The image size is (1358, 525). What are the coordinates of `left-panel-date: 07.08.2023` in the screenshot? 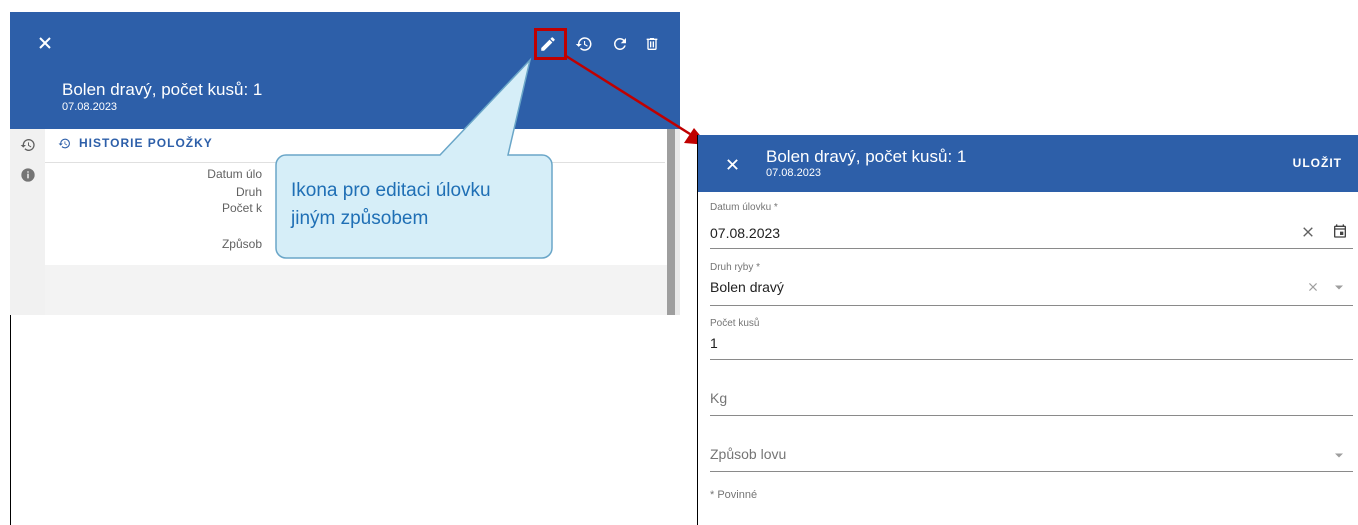 It's located at (90, 107).